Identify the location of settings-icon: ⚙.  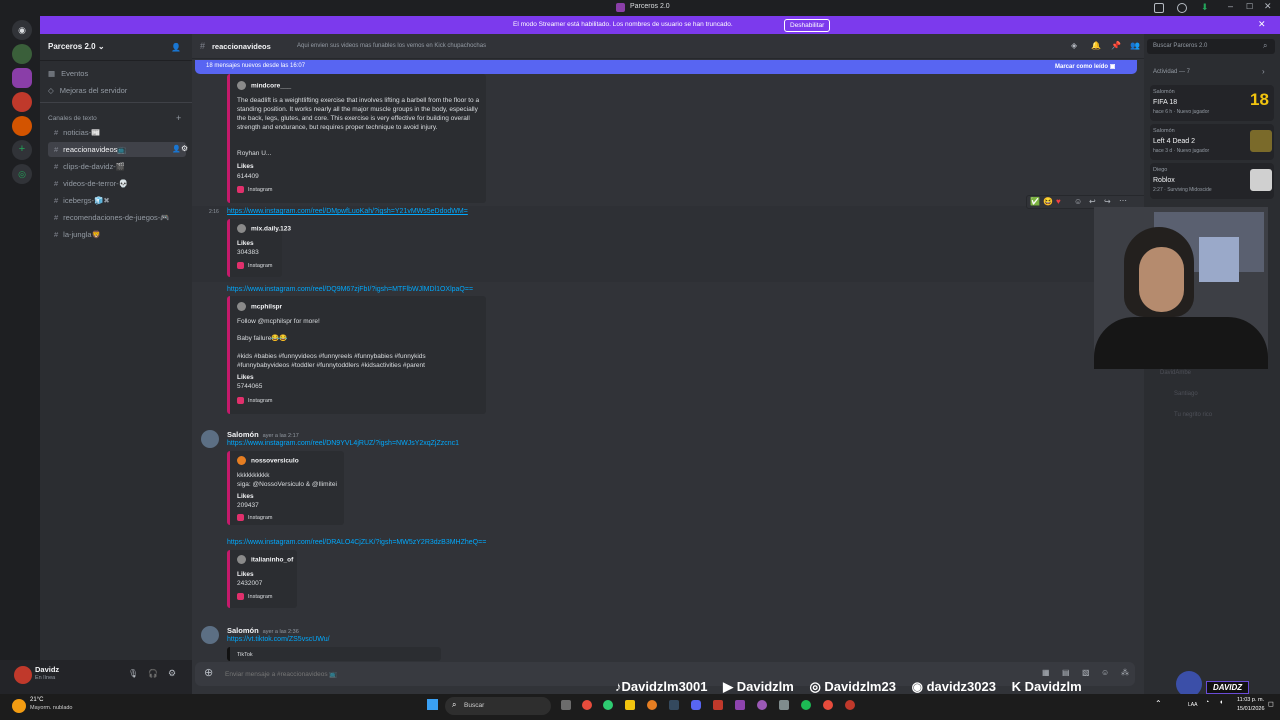
(172, 673).